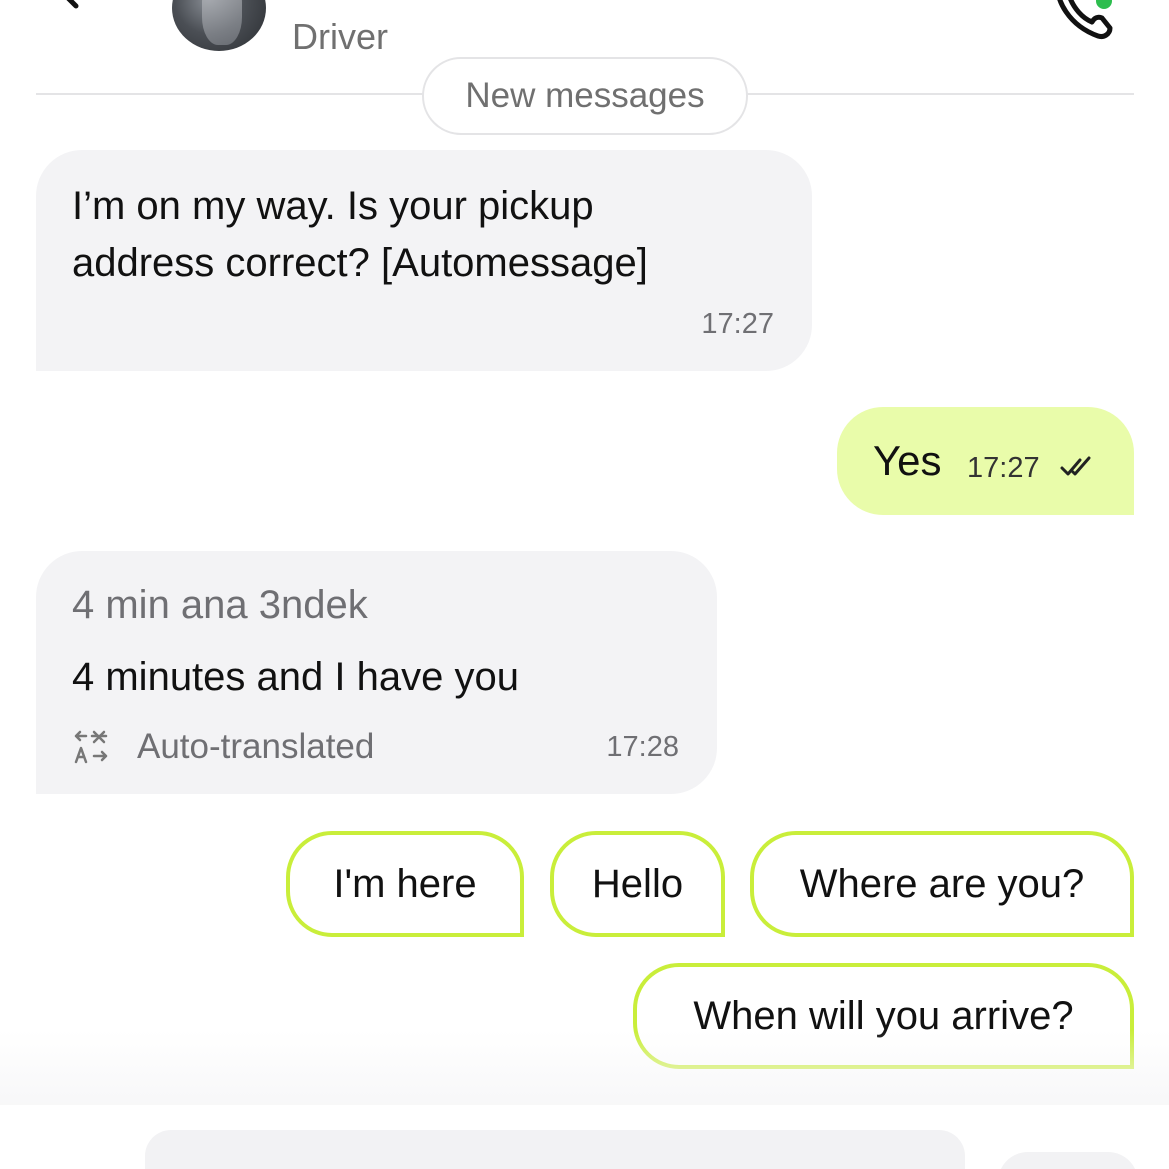  Describe the element at coordinates (942, 884) in the screenshot. I see `quick-reply-where-are-you: Where are you?` at that location.